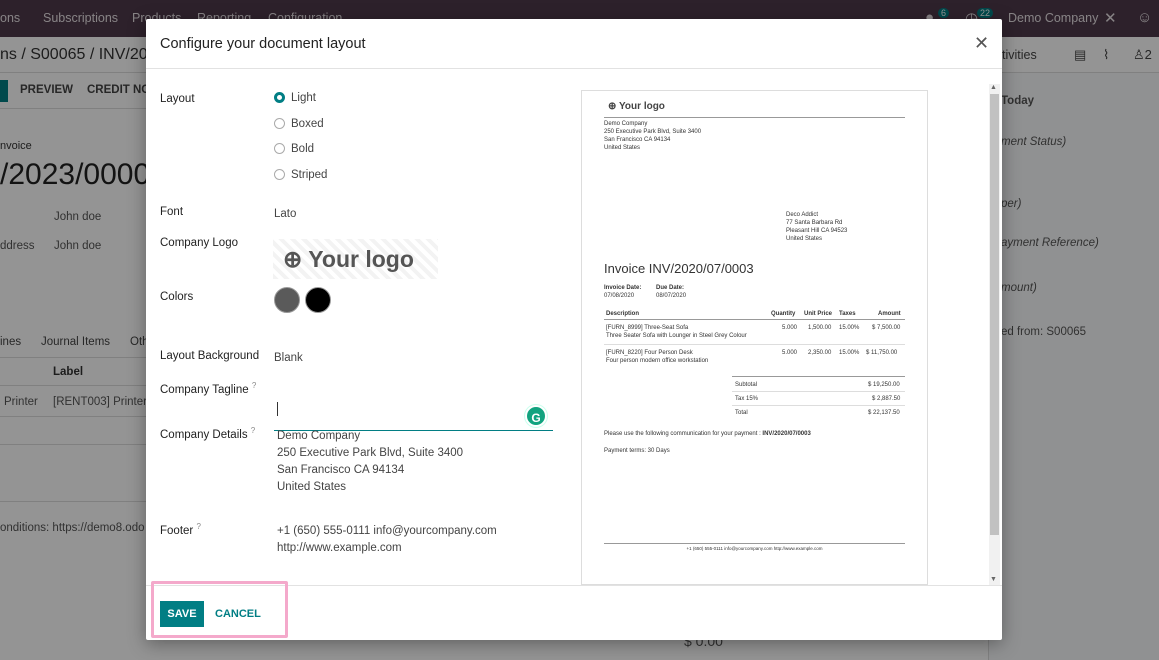  What do you see at coordinates (820, 353) in the screenshot?
I see `preview-line-price: 2,350.00` at bounding box center [820, 353].